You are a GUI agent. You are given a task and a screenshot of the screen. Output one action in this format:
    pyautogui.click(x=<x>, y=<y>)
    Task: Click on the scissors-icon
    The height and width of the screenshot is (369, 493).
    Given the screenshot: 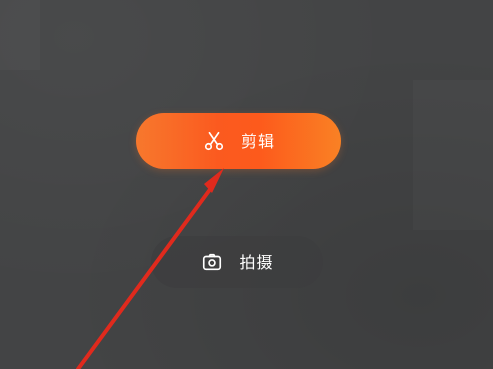 What is the action you would take?
    pyautogui.click(x=214, y=141)
    